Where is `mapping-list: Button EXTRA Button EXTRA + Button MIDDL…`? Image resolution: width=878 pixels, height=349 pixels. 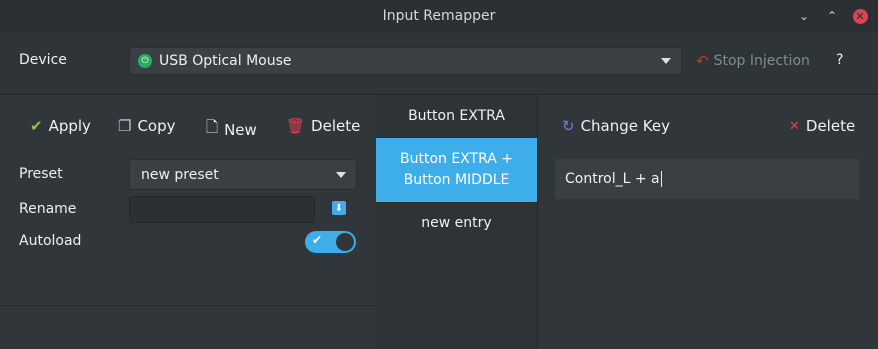
mapping-list: Button EXTRA Button EXTRA + Button MIDDL… is located at coordinates (457, 222).